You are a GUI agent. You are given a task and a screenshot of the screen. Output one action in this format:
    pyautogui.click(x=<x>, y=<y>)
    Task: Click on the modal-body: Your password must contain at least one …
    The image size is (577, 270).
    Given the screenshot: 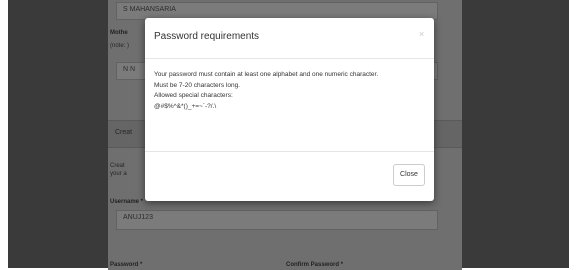 What is the action you would take?
    pyautogui.click(x=289, y=91)
    